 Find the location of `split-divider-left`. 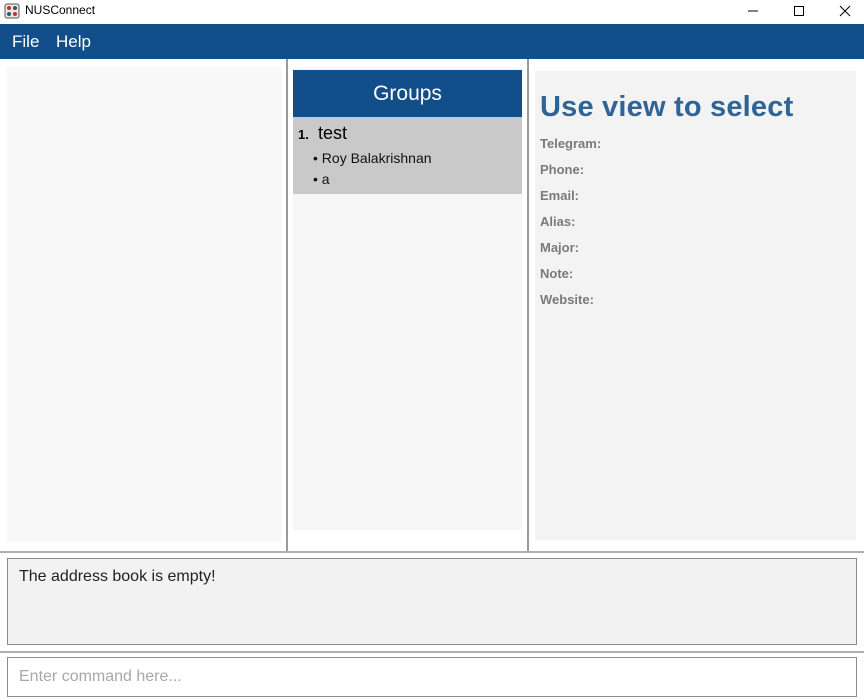

split-divider-left is located at coordinates (287, 305).